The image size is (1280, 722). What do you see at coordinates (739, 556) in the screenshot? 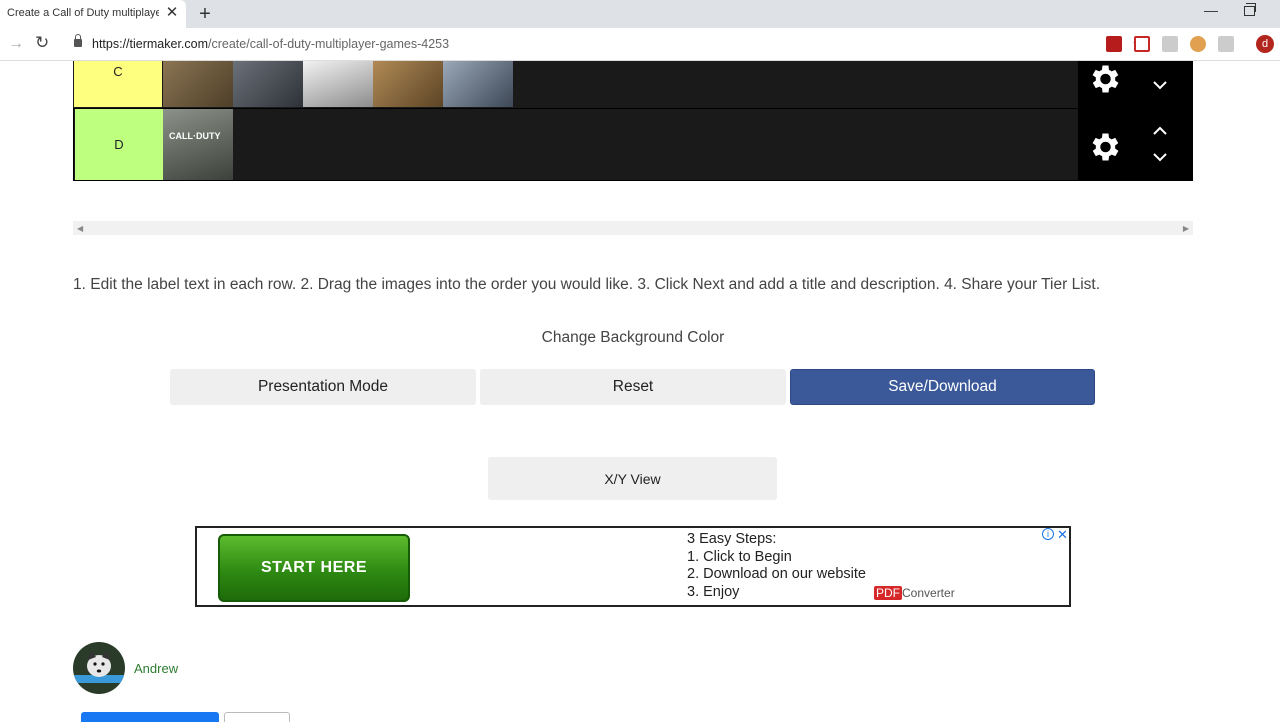
I see `ad-step: 1. Click to Begin` at bounding box center [739, 556].